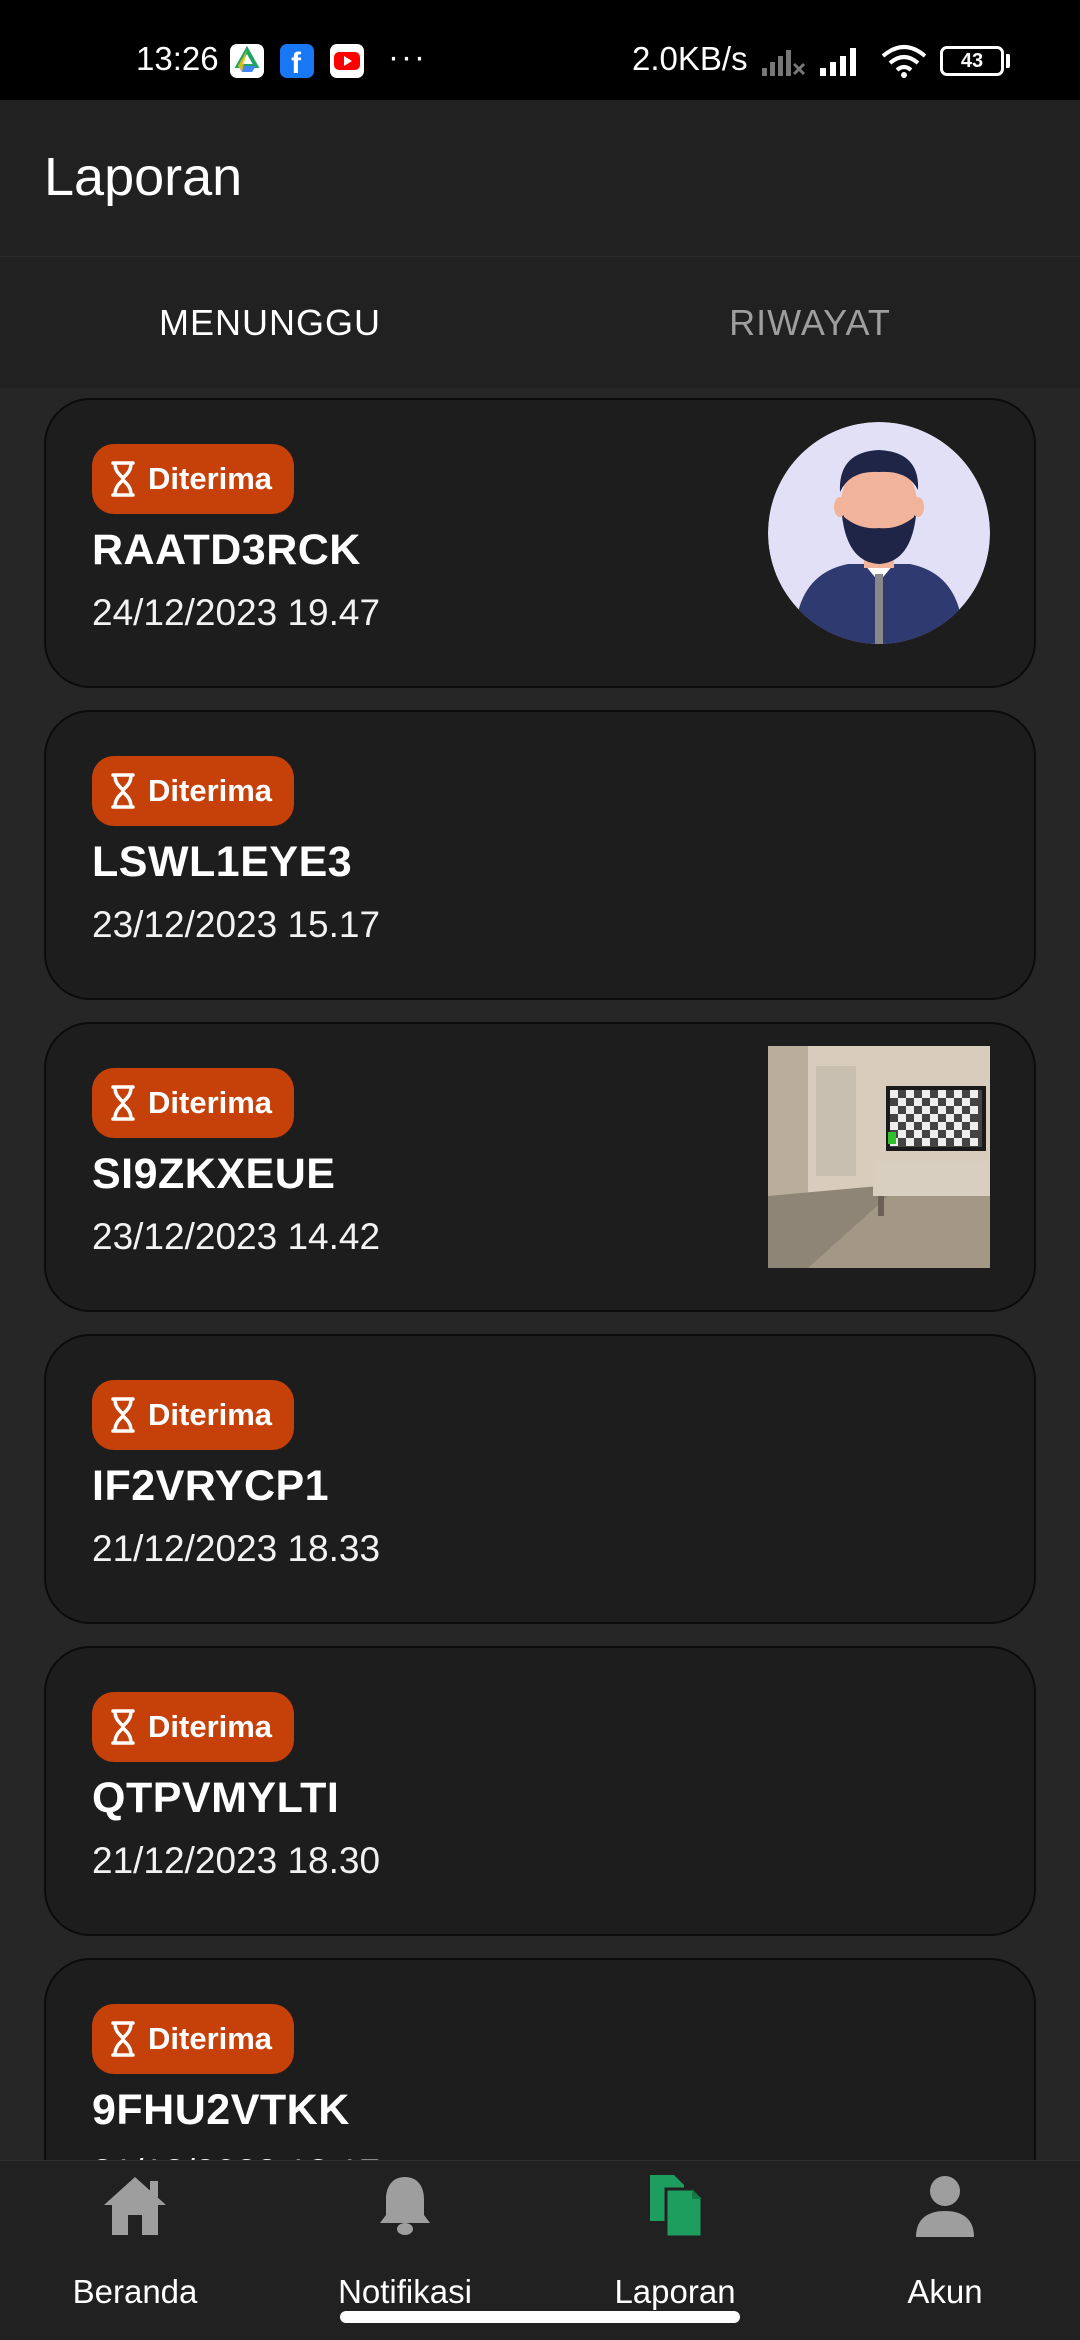 The image size is (1080, 2340). I want to click on nav-akun: Akun, so click(945, 2250).